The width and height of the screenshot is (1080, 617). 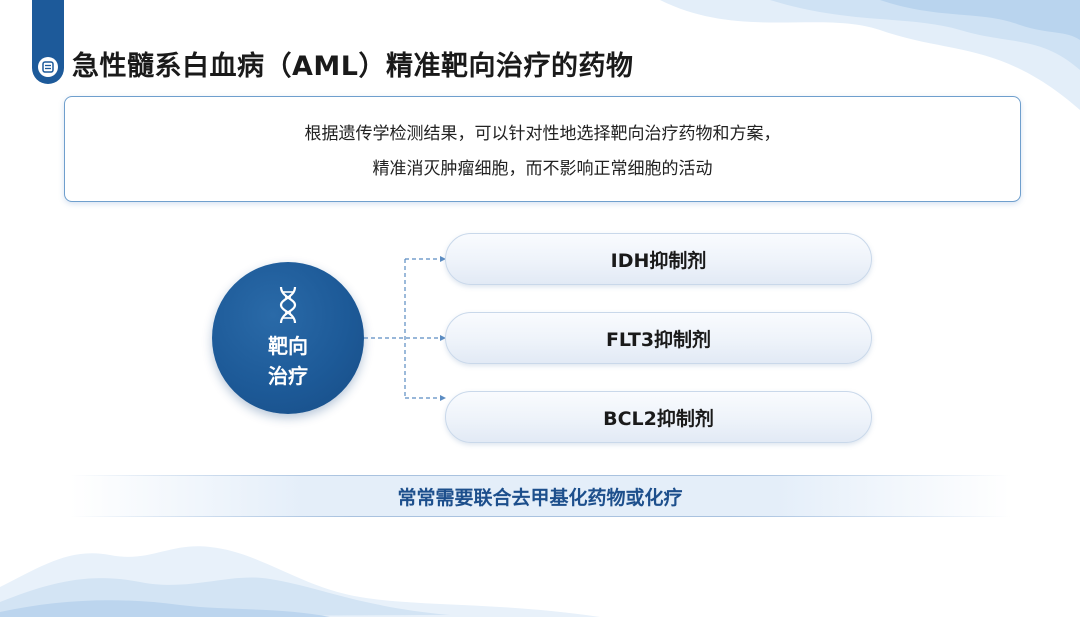 I want to click on targeted-therapy-hub: 靶向 治疗, so click(x=288, y=338).